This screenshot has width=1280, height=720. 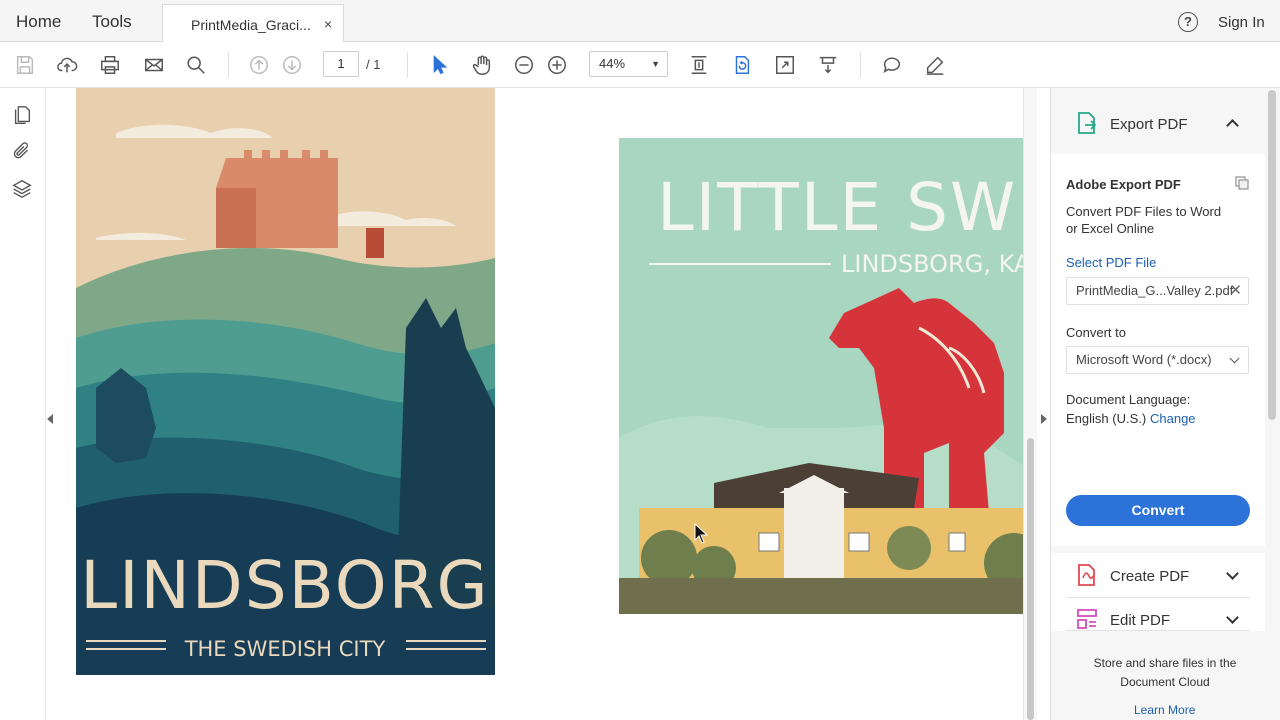 What do you see at coordinates (328, 24) in the screenshot?
I see `close-tab-icon: ×` at bounding box center [328, 24].